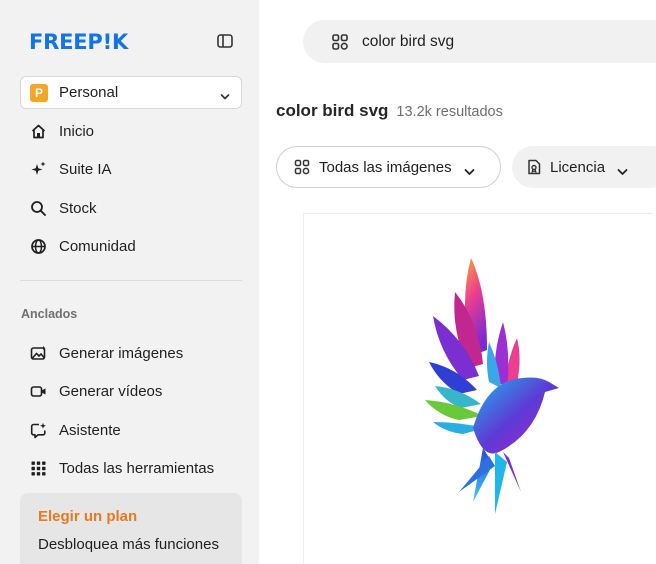 The height and width of the screenshot is (564, 656). I want to click on sidebar-divider, so click(131, 280).